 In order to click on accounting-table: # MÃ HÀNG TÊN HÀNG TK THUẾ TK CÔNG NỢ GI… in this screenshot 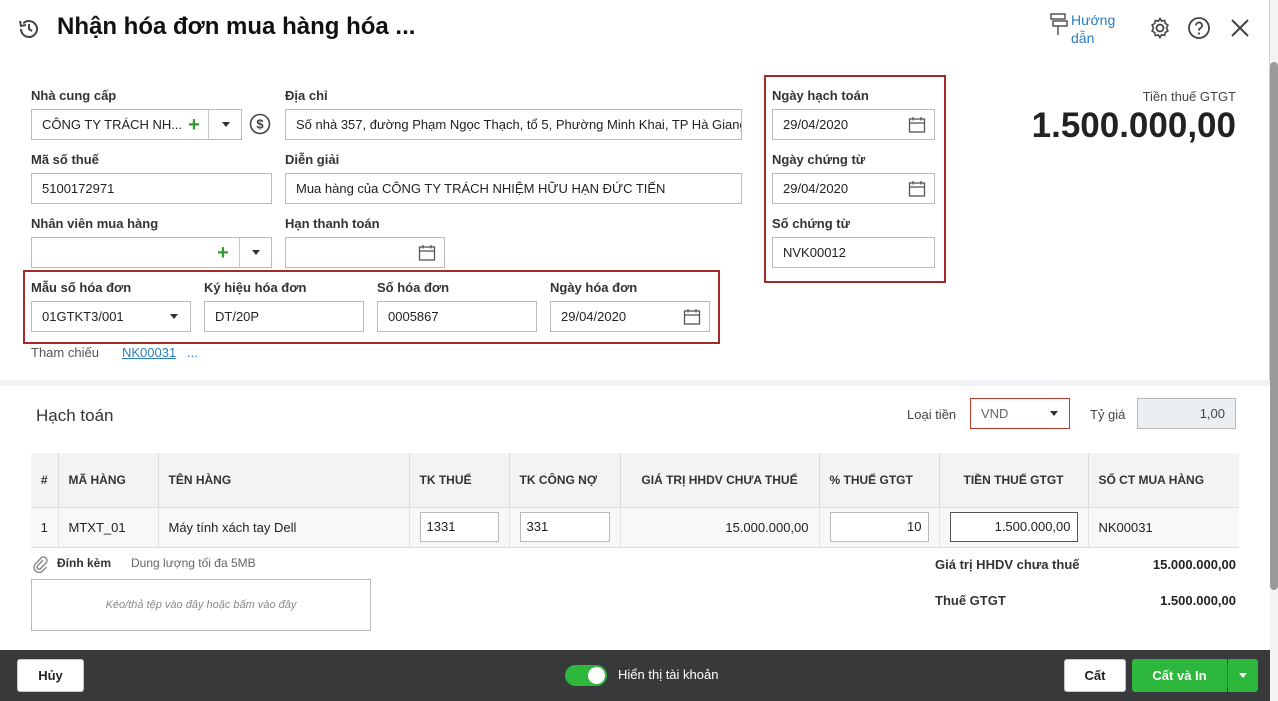, I will do `click(635, 500)`.